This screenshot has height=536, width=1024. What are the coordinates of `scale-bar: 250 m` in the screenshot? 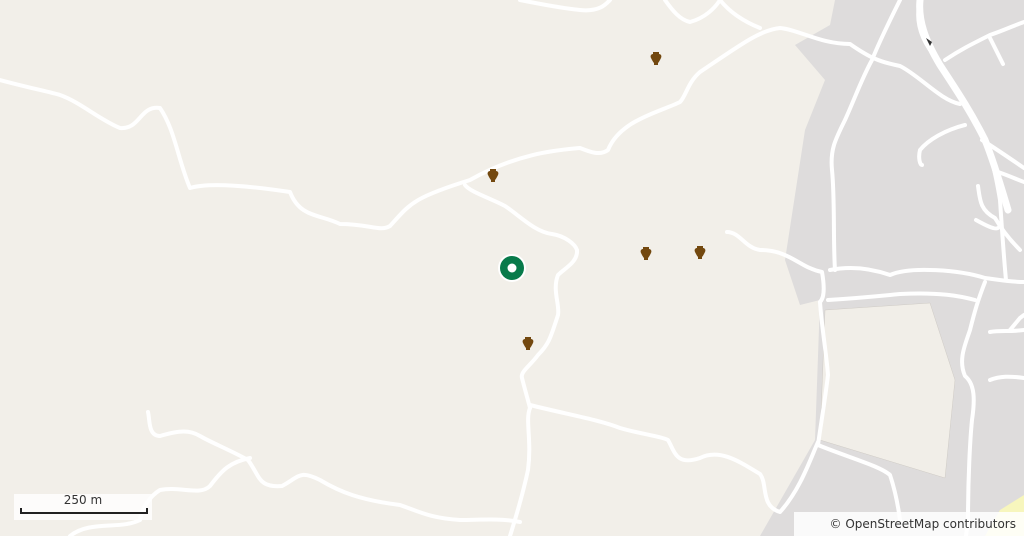 It's located at (83, 507).